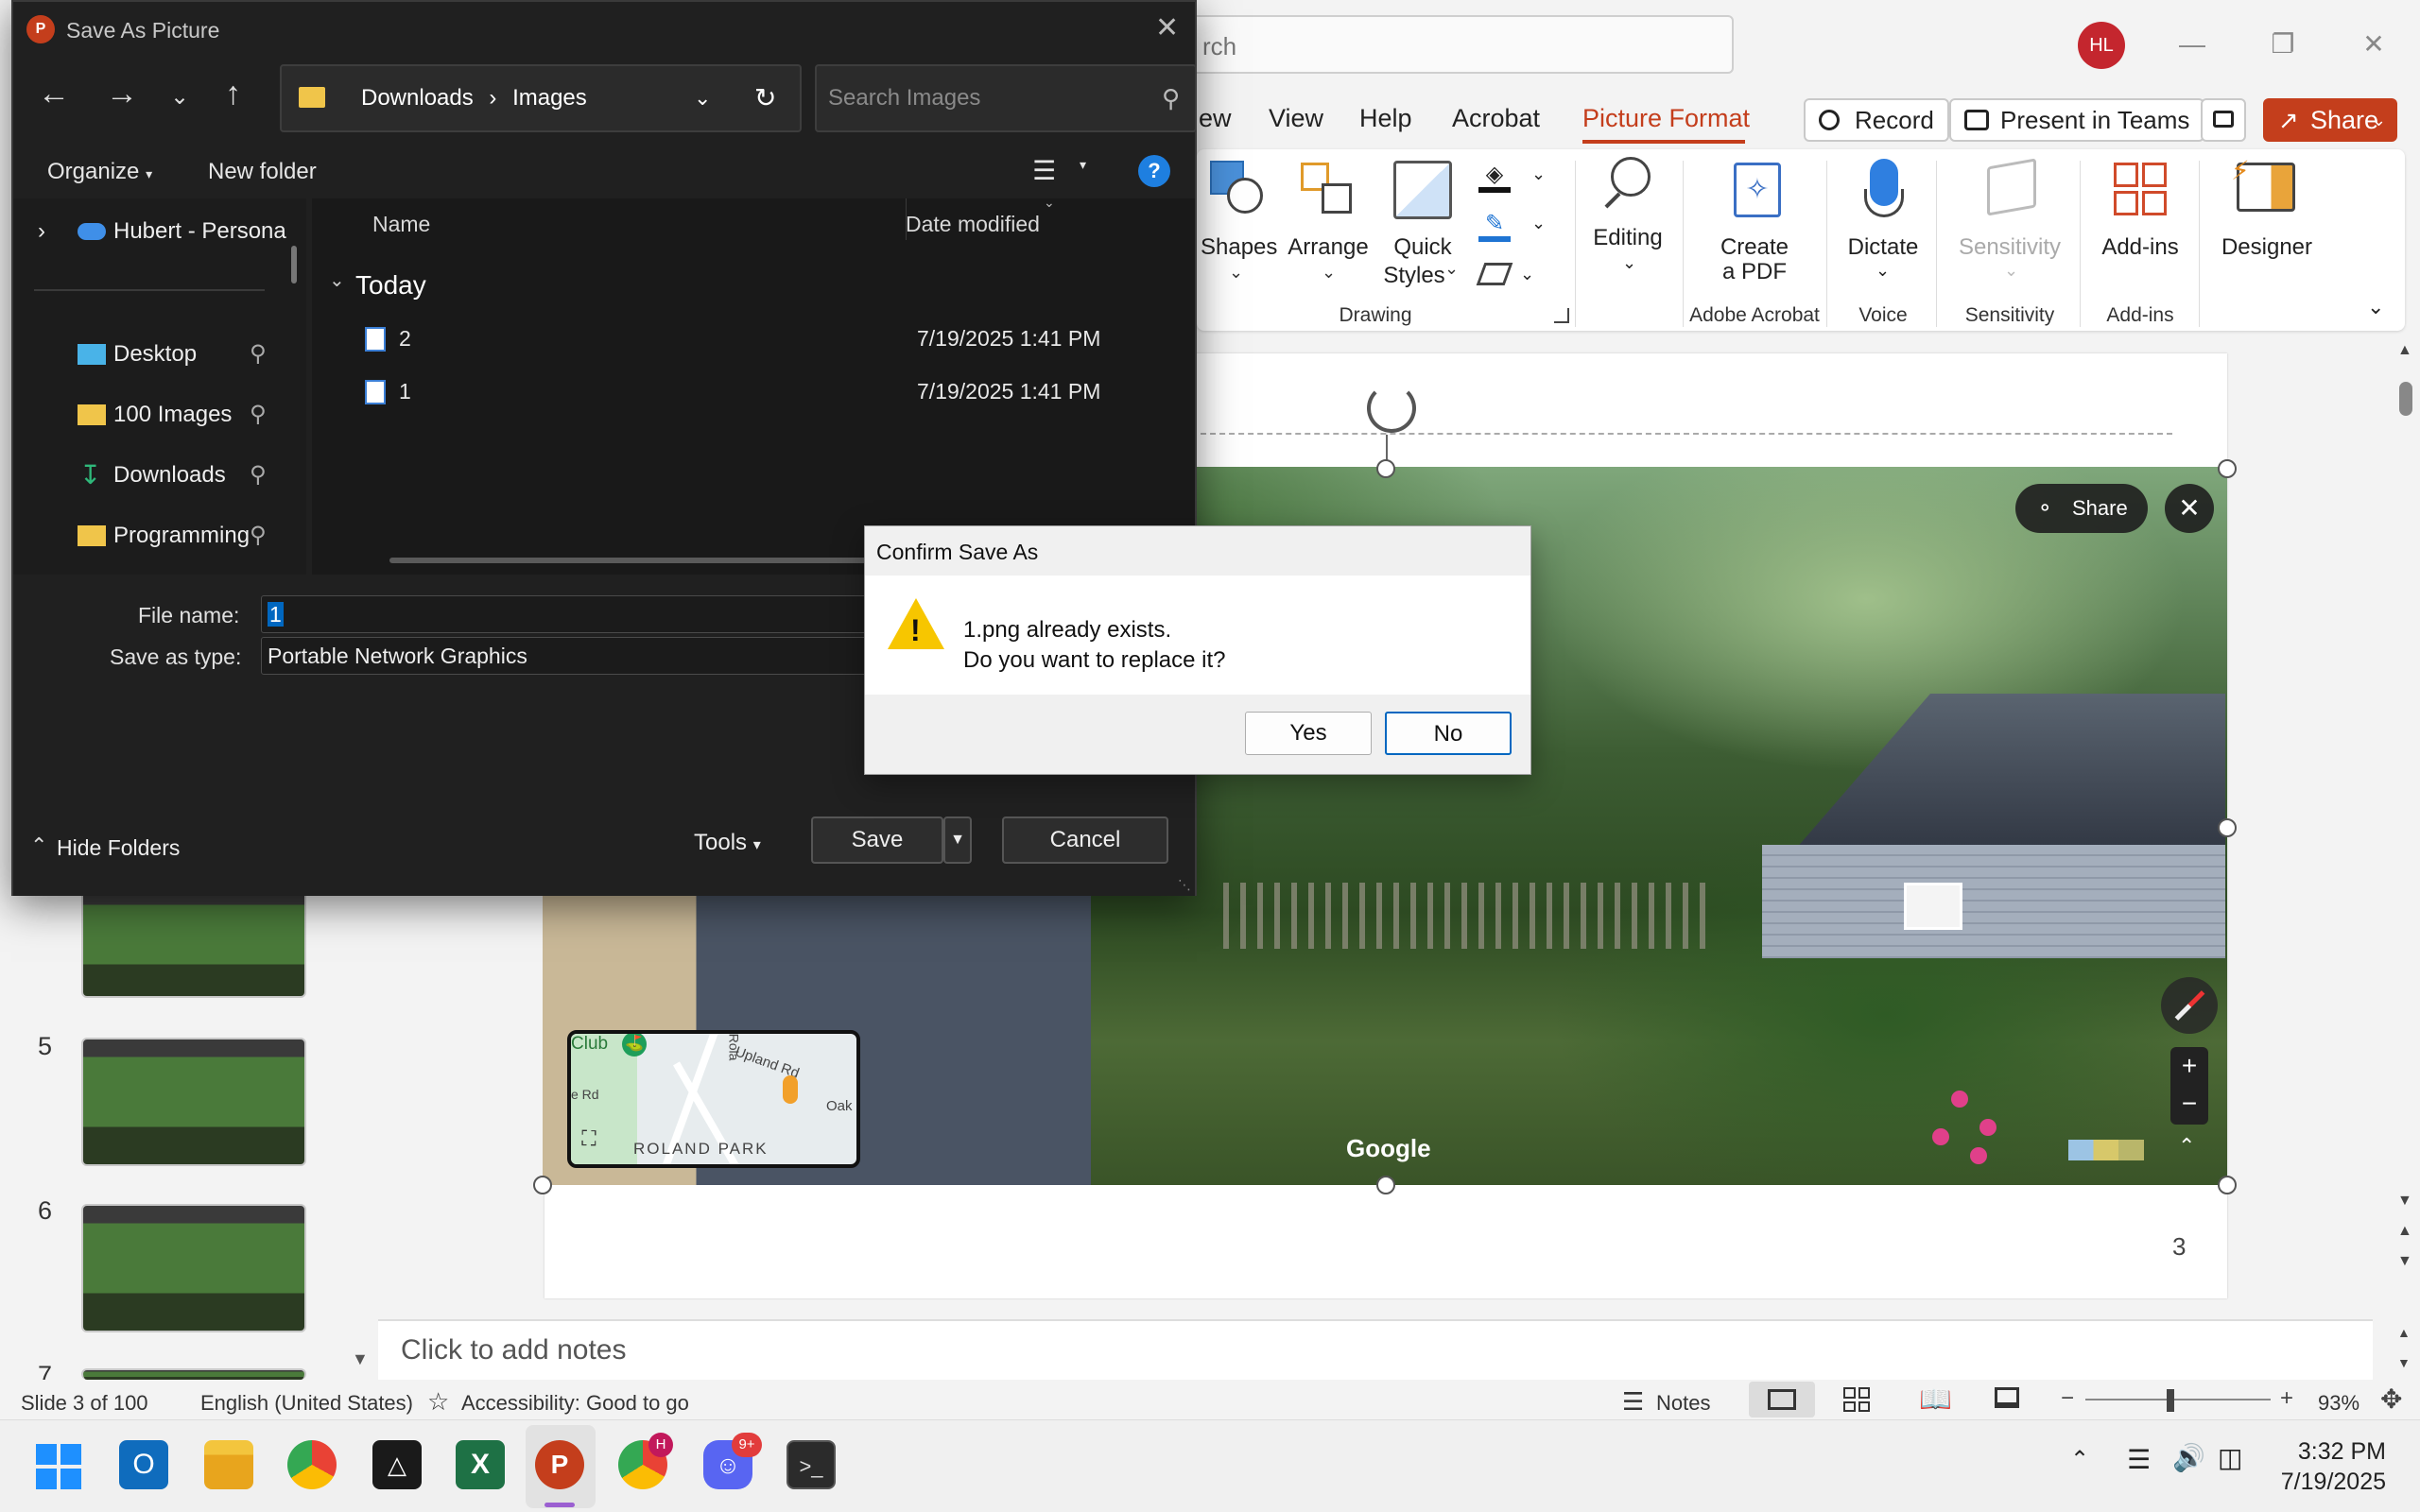 The height and width of the screenshot is (1512, 2420). I want to click on fullscreen-icon: ⛶, so click(589, 1139).